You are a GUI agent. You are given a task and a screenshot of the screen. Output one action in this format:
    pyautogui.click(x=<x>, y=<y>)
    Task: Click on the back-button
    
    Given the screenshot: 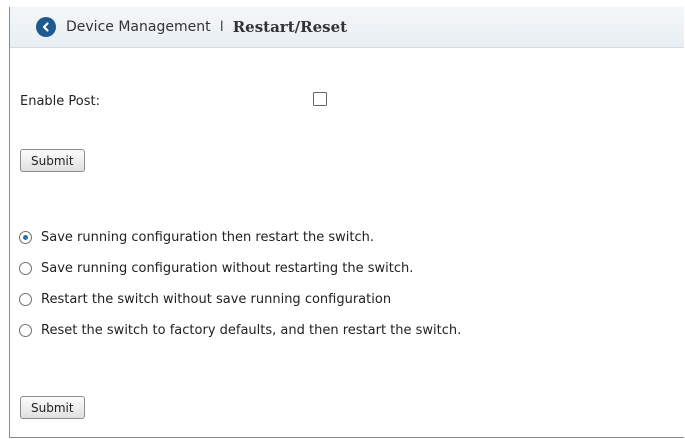 What is the action you would take?
    pyautogui.click(x=46, y=27)
    